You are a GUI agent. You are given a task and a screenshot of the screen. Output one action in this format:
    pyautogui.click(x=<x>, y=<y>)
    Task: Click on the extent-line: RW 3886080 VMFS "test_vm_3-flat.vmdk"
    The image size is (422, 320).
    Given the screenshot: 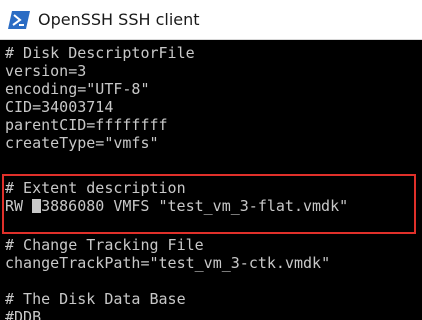 What is the action you would take?
    pyautogui.click(x=176, y=206)
    